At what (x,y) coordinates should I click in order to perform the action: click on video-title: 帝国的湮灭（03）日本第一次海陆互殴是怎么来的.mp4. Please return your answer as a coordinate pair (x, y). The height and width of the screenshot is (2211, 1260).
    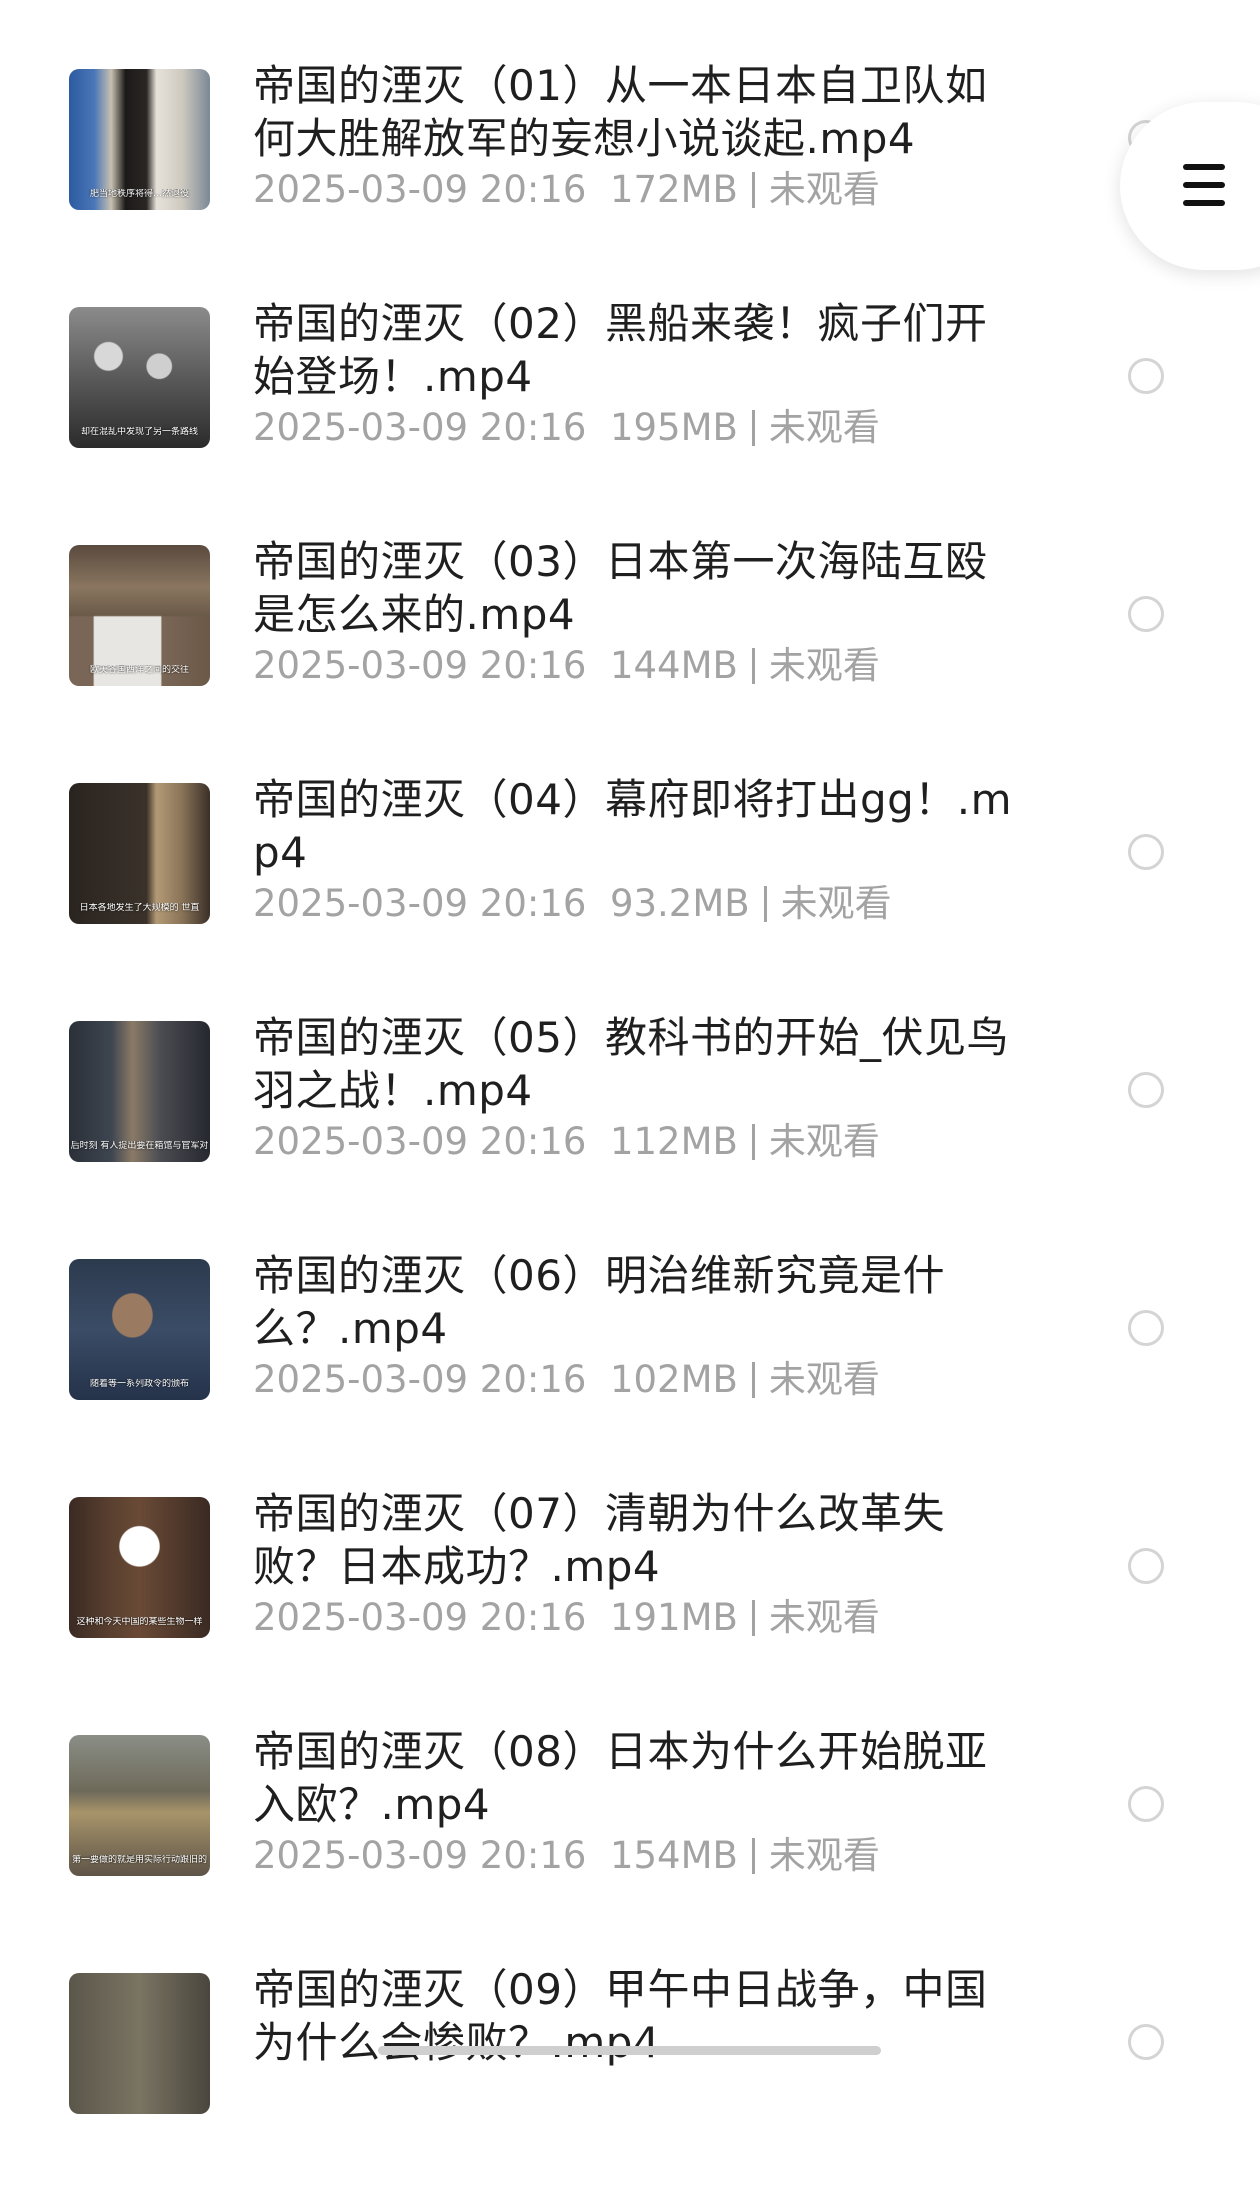
    Looking at the image, I should click on (620, 588).